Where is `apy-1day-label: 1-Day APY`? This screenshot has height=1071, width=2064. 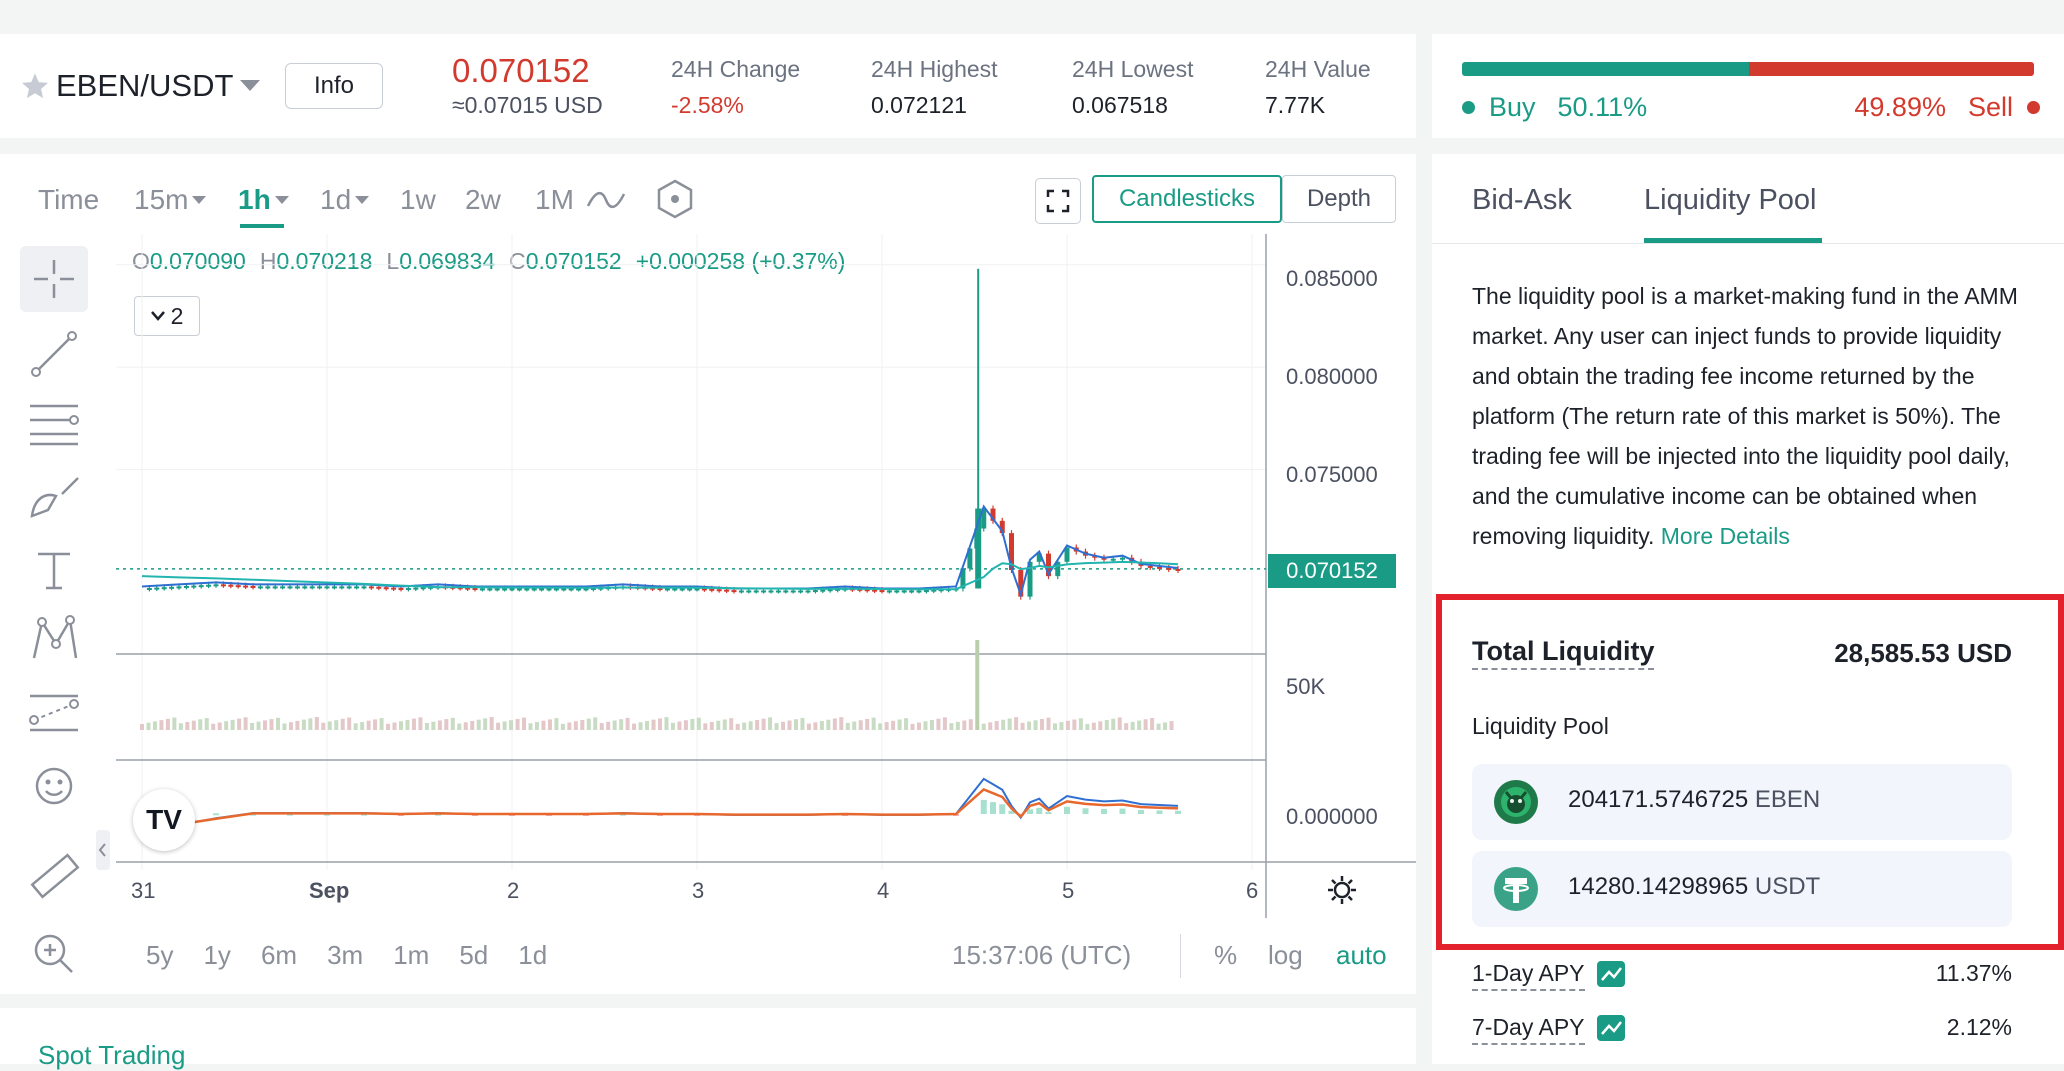
apy-1day-label: 1-Day APY is located at coordinates (1528, 975).